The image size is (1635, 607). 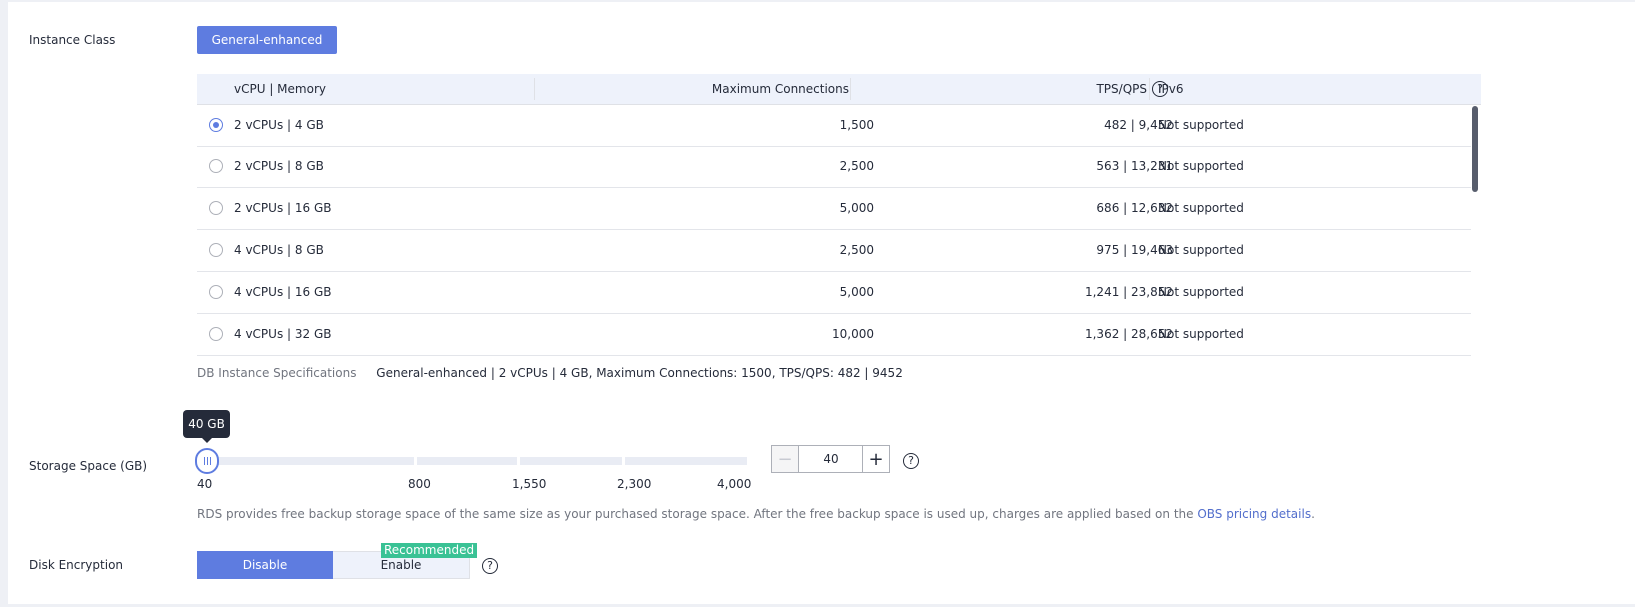 I want to click on col-tps-qps: TPS/QPS, so click(x=1121, y=89).